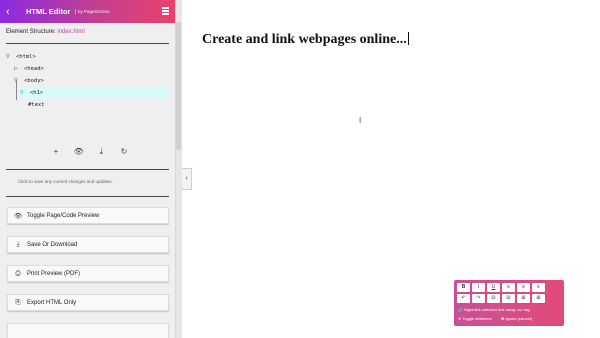 The height and width of the screenshot is (338, 600). Describe the element at coordinates (34, 81) in the screenshot. I see `tree-node-label: <body>` at that location.